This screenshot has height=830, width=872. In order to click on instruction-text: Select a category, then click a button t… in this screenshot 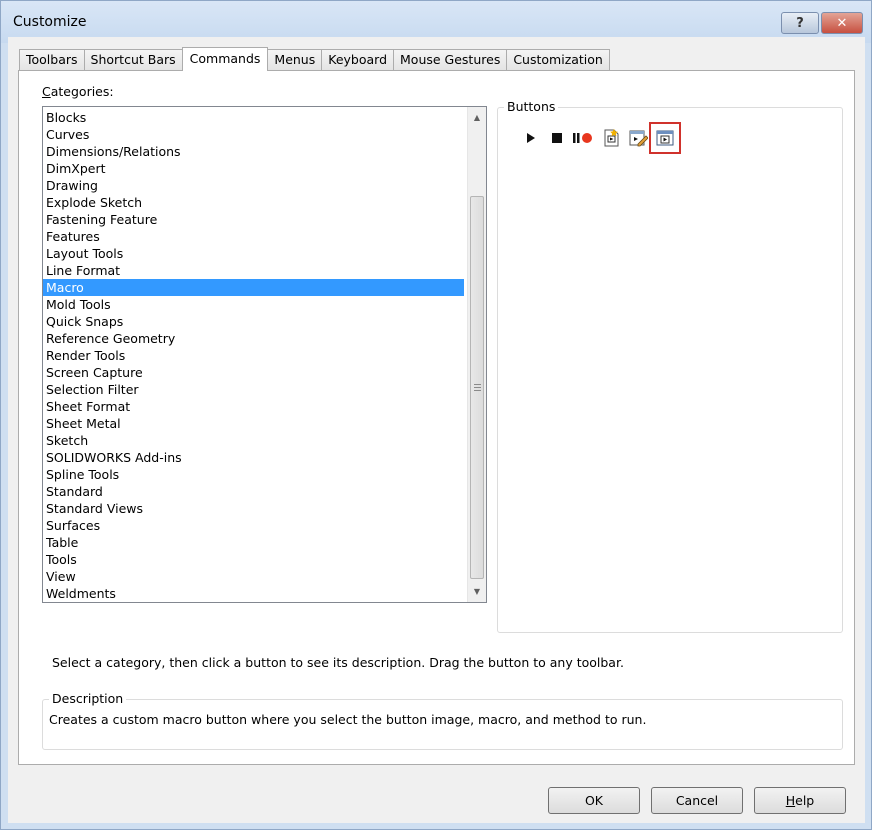, I will do `click(338, 662)`.